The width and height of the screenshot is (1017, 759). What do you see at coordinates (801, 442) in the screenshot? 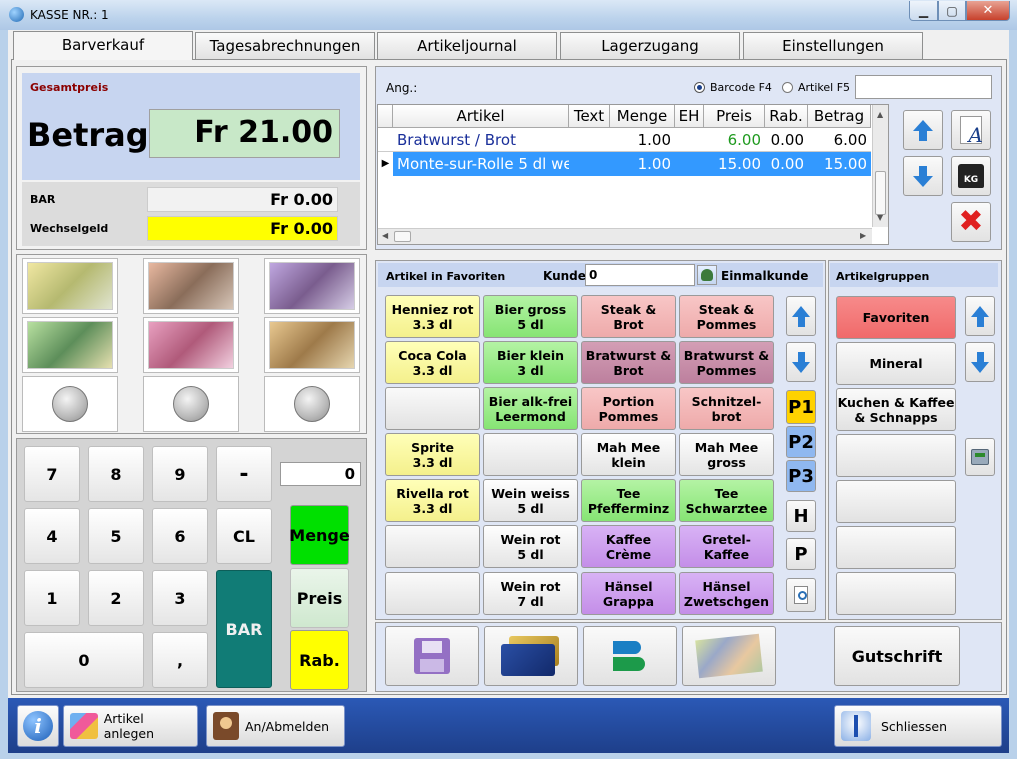
I see `page-p2-button: P2` at bounding box center [801, 442].